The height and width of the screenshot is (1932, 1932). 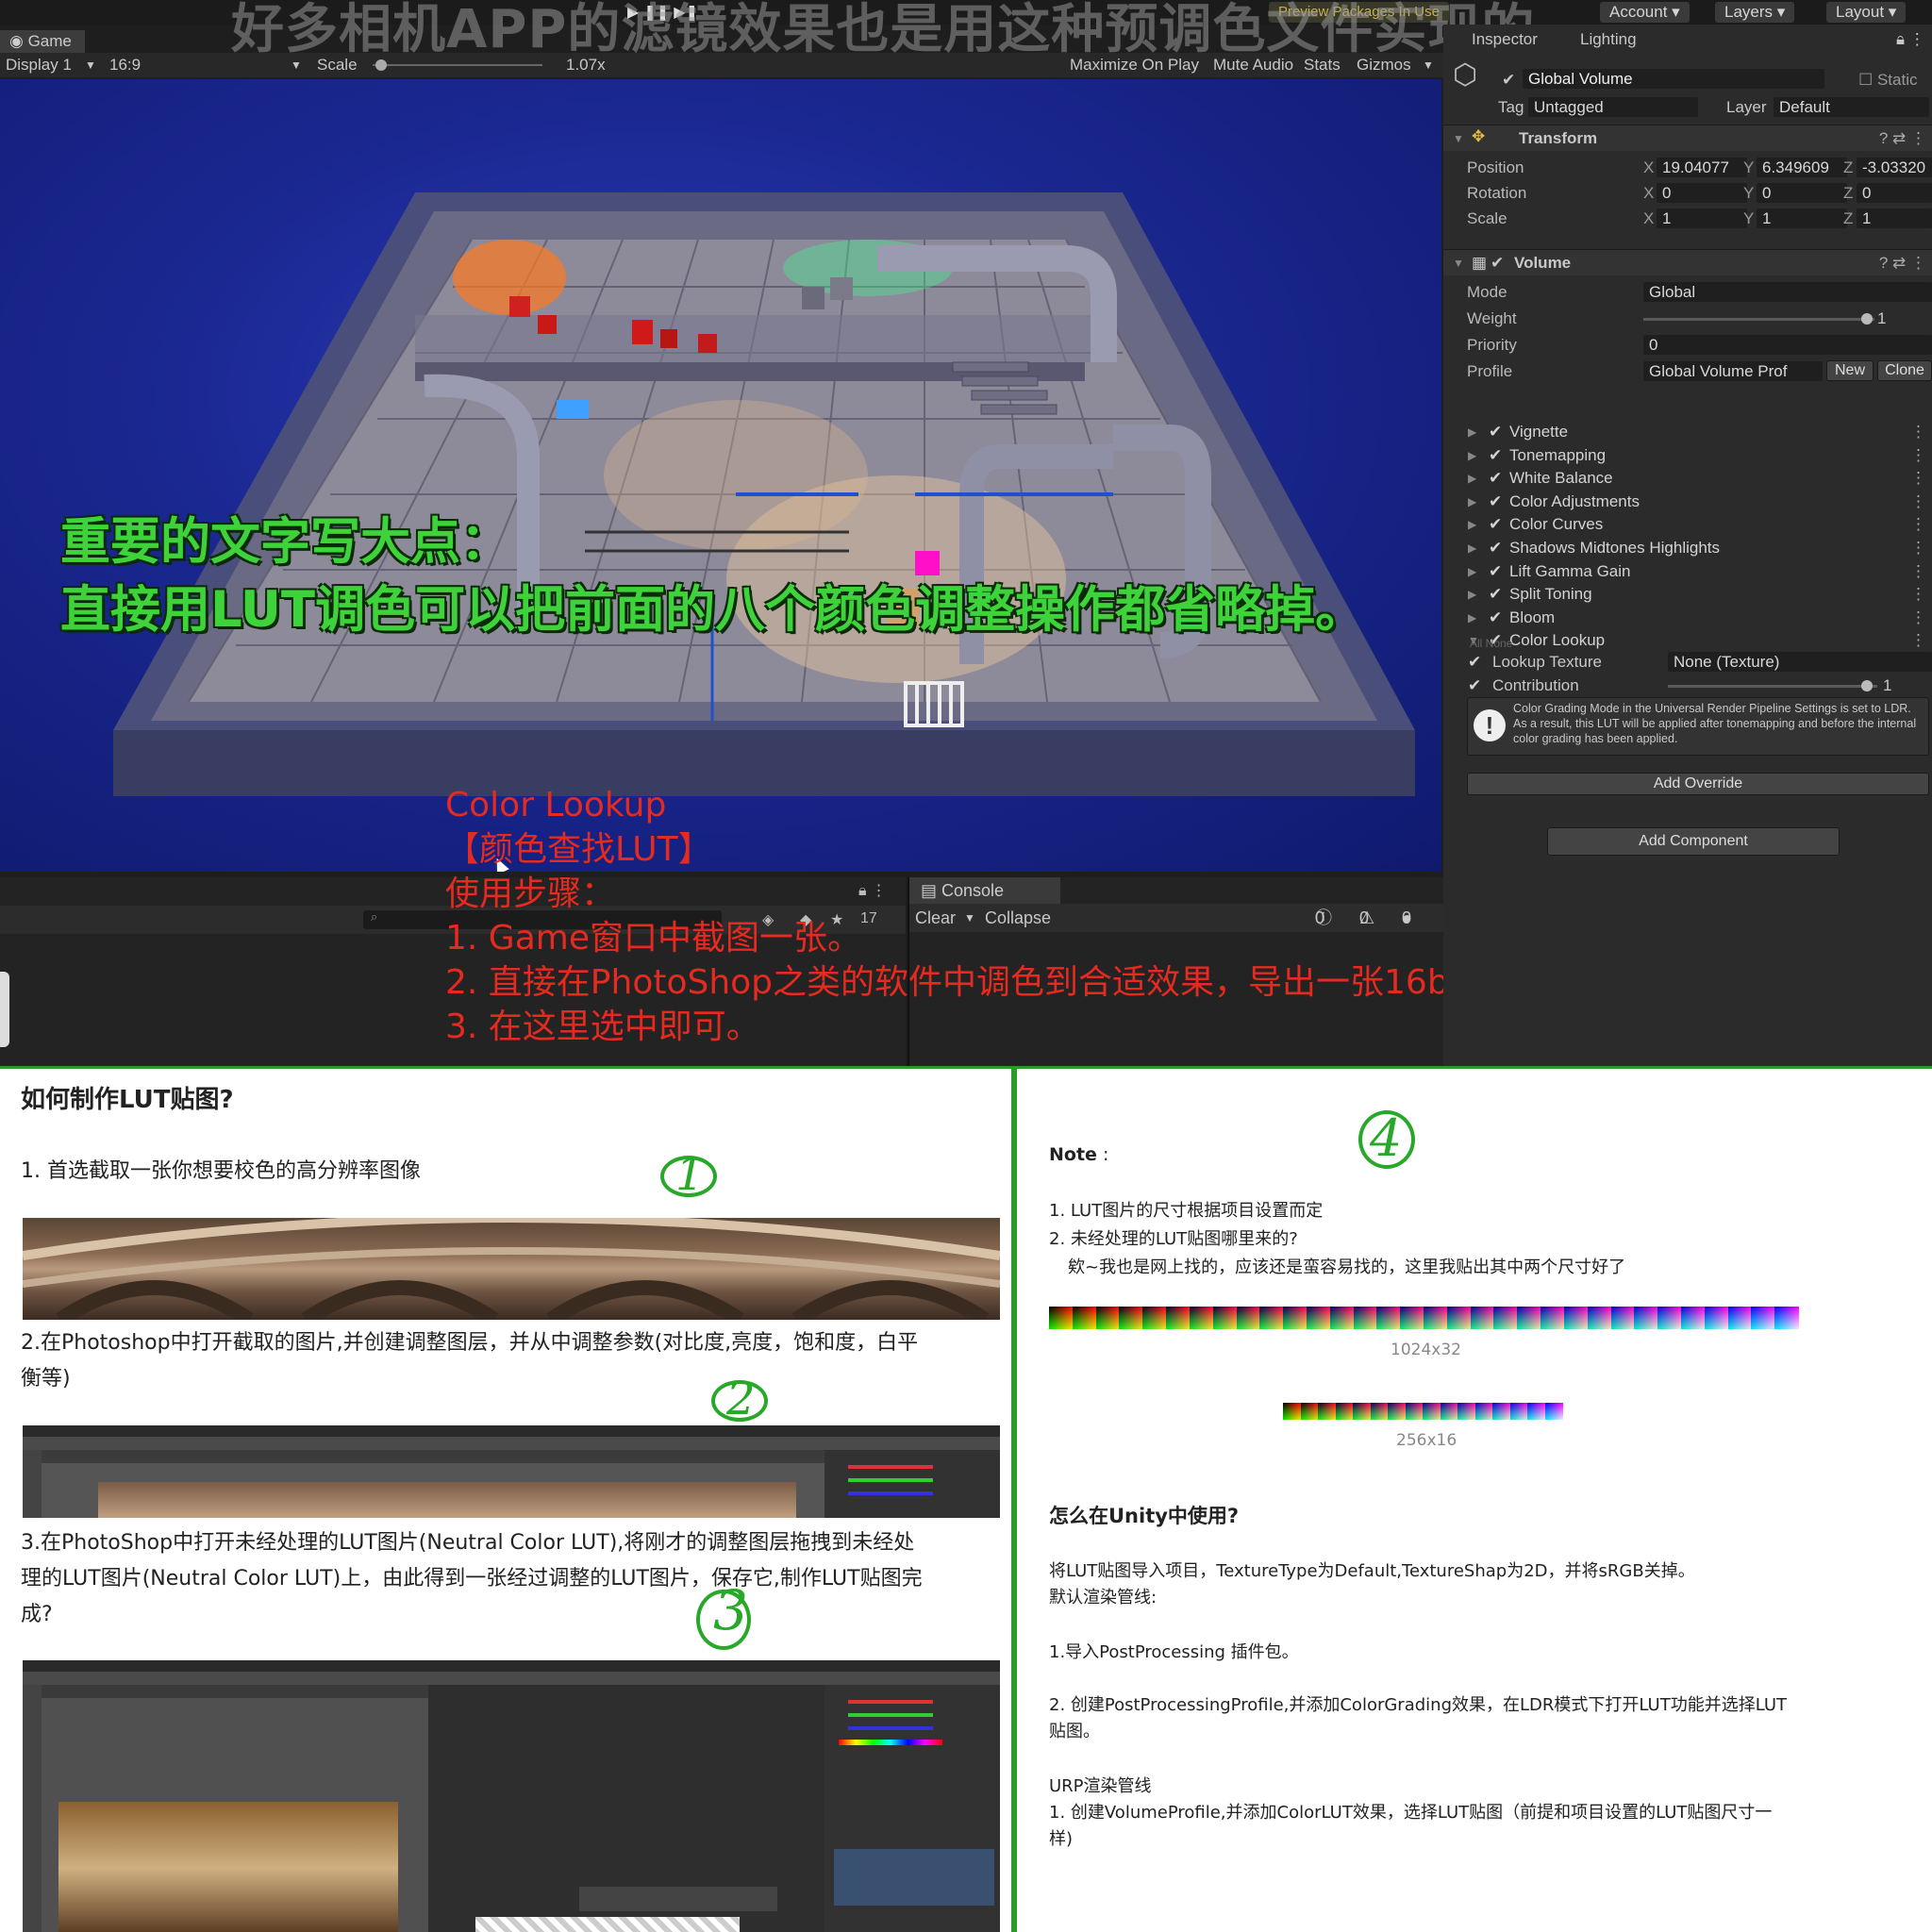 I want to click on override-item: ▶ ✔ Lift Gamma Gain ⋮, so click(x=1687, y=572).